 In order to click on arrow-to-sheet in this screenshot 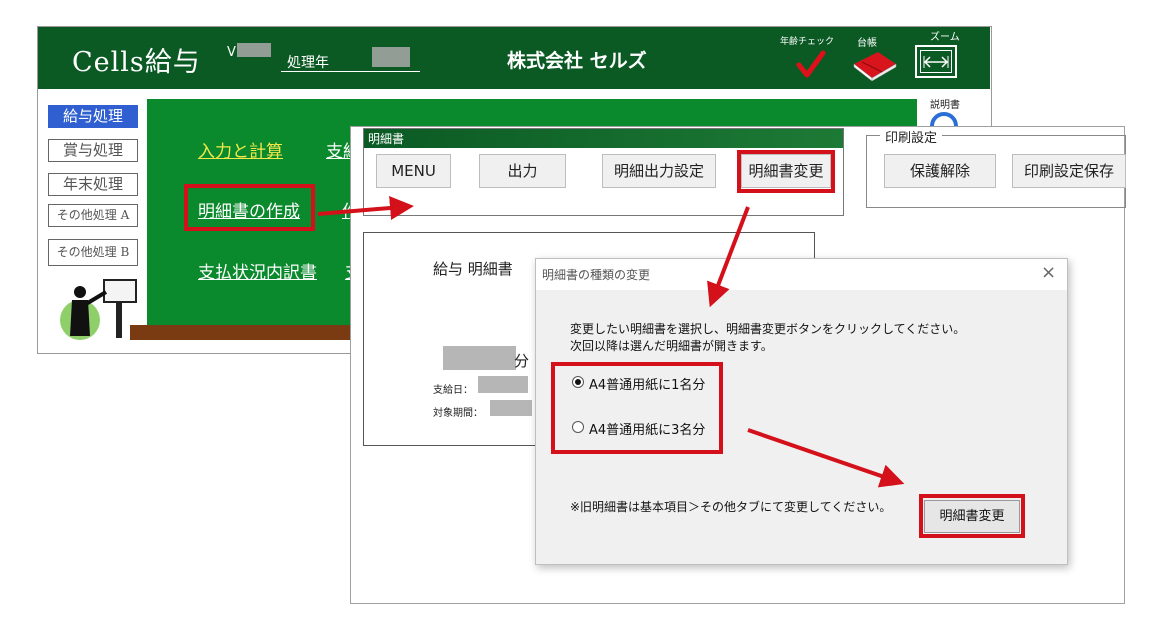, I will do `click(365, 208)`.